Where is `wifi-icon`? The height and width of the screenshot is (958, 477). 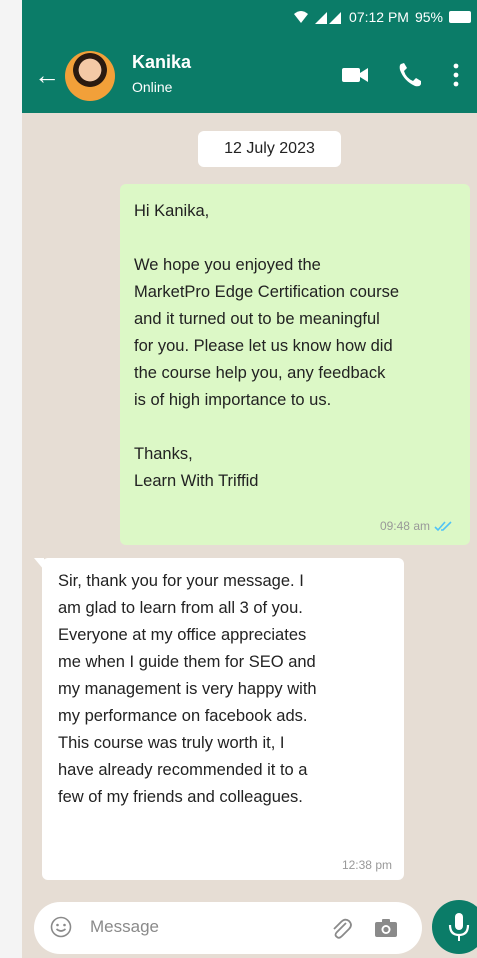
wifi-icon is located at coordinates (301, 17).